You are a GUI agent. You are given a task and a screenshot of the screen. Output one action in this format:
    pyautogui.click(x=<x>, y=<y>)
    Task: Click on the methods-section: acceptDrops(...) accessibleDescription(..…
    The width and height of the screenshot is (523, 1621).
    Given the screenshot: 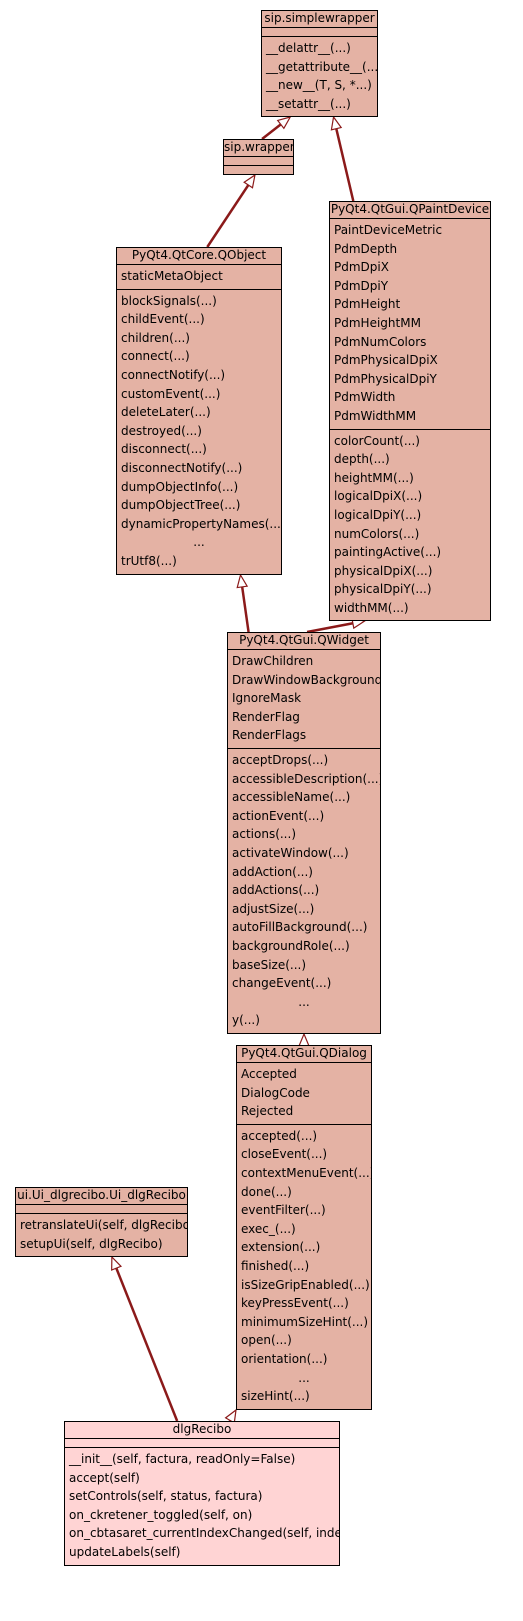 What is the action you would take?
    pyautogui.click(x=304, y=890)
    